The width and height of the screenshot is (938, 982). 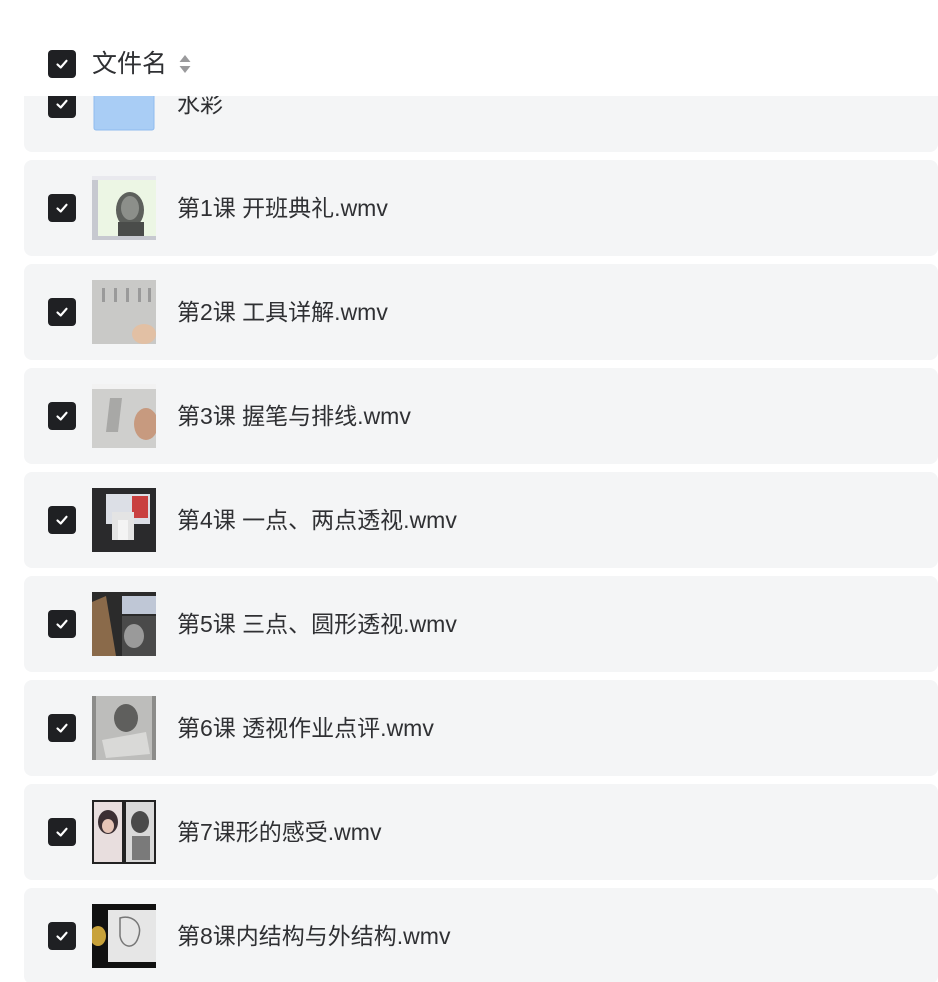 I want to click on file-name: 第3课 握笔与排线.wmv, so click(x=294, y=416).